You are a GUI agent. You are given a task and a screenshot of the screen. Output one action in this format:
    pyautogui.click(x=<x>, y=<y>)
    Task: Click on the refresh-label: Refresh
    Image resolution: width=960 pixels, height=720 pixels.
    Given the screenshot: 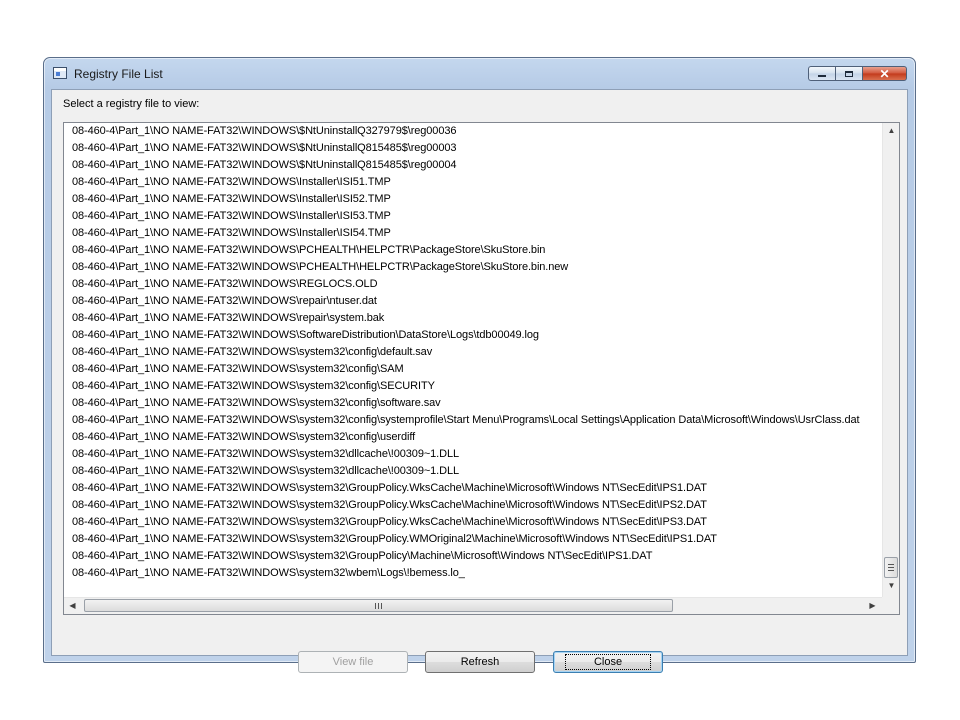 What is the action you would take?
    pyautogui.click(x=480, y=662)
    